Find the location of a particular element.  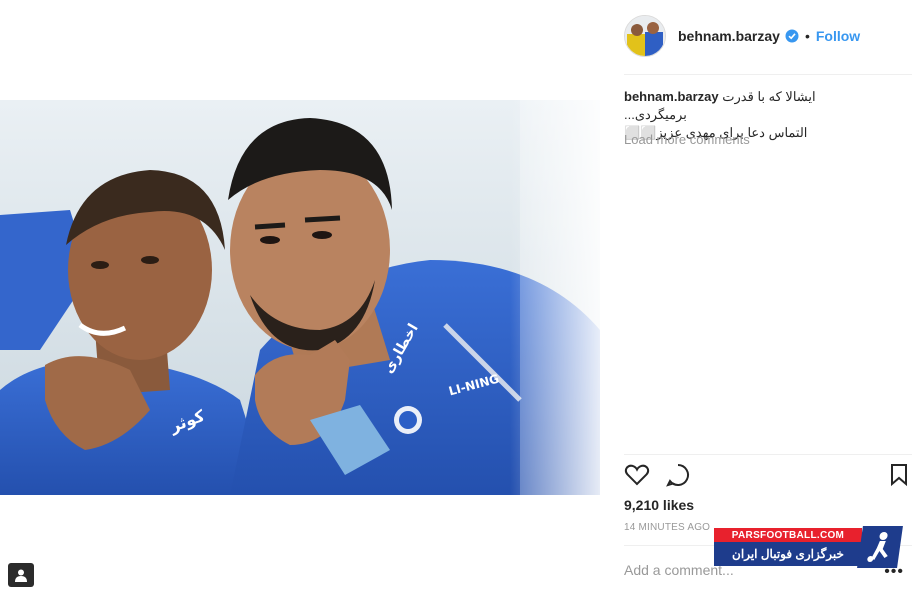

heart-icon is located at coordinates (637, 477).